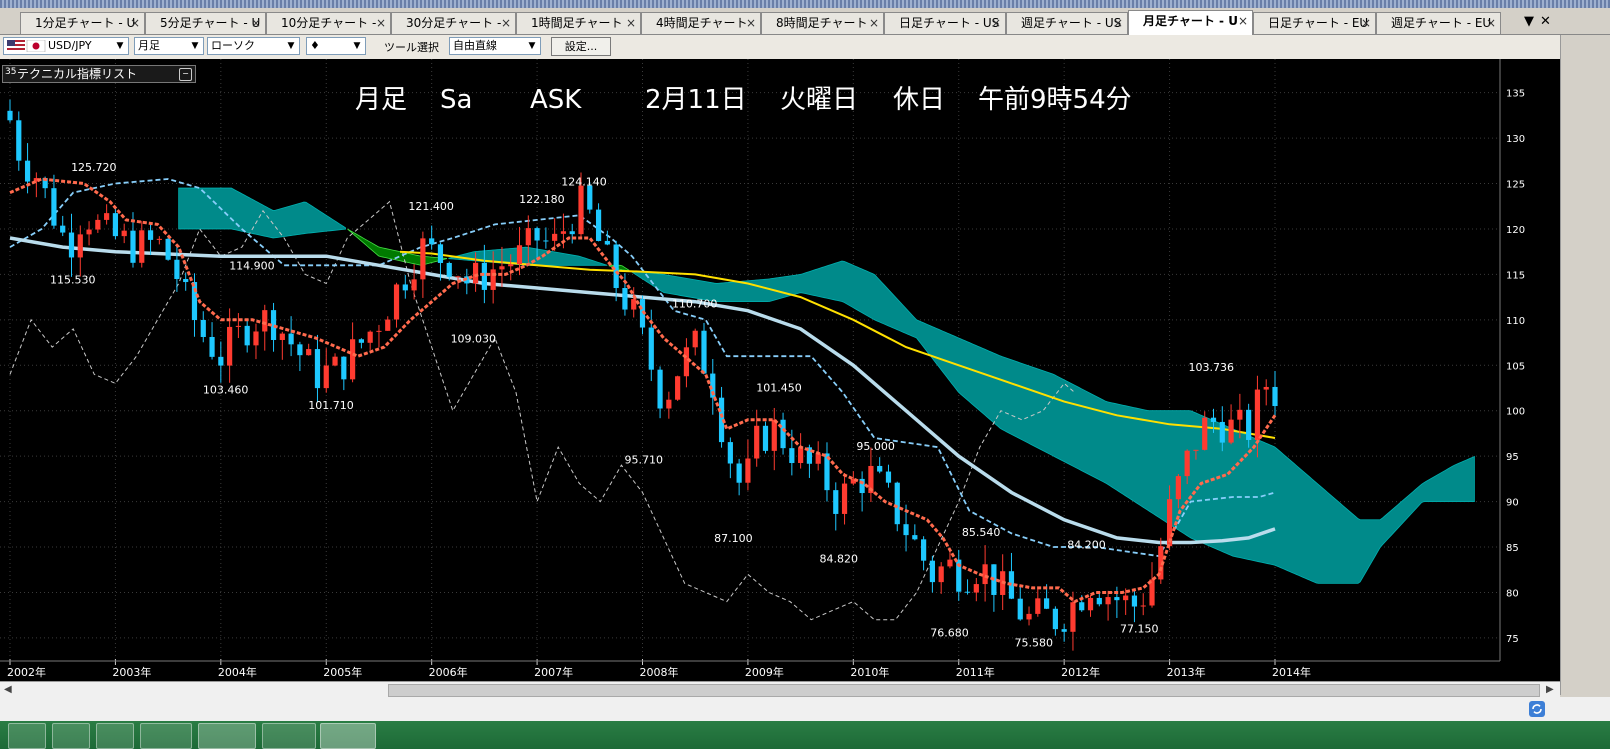  Describe the element at coordinates (336, 46) in the screenshot. I see `marker-select: ♦ ▼` at that location.